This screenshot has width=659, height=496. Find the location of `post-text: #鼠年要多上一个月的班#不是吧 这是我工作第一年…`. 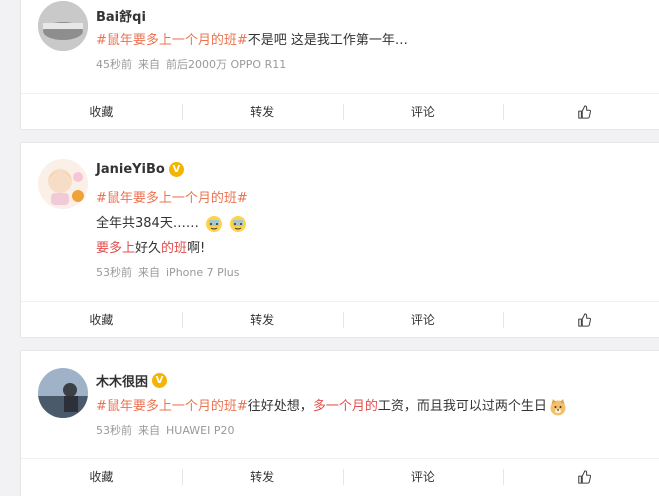

post-text: #鼠年要多上一个月的班#不是吧 这是我工作第一年… is located at coordinates (252, 38).